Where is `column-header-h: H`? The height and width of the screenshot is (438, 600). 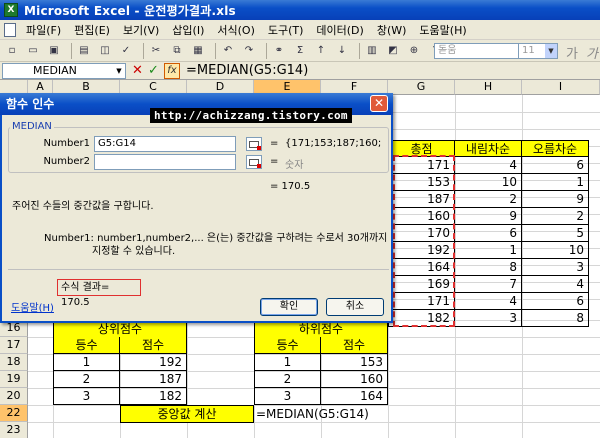
column-header-h: H is located at coordinates (488, 87).